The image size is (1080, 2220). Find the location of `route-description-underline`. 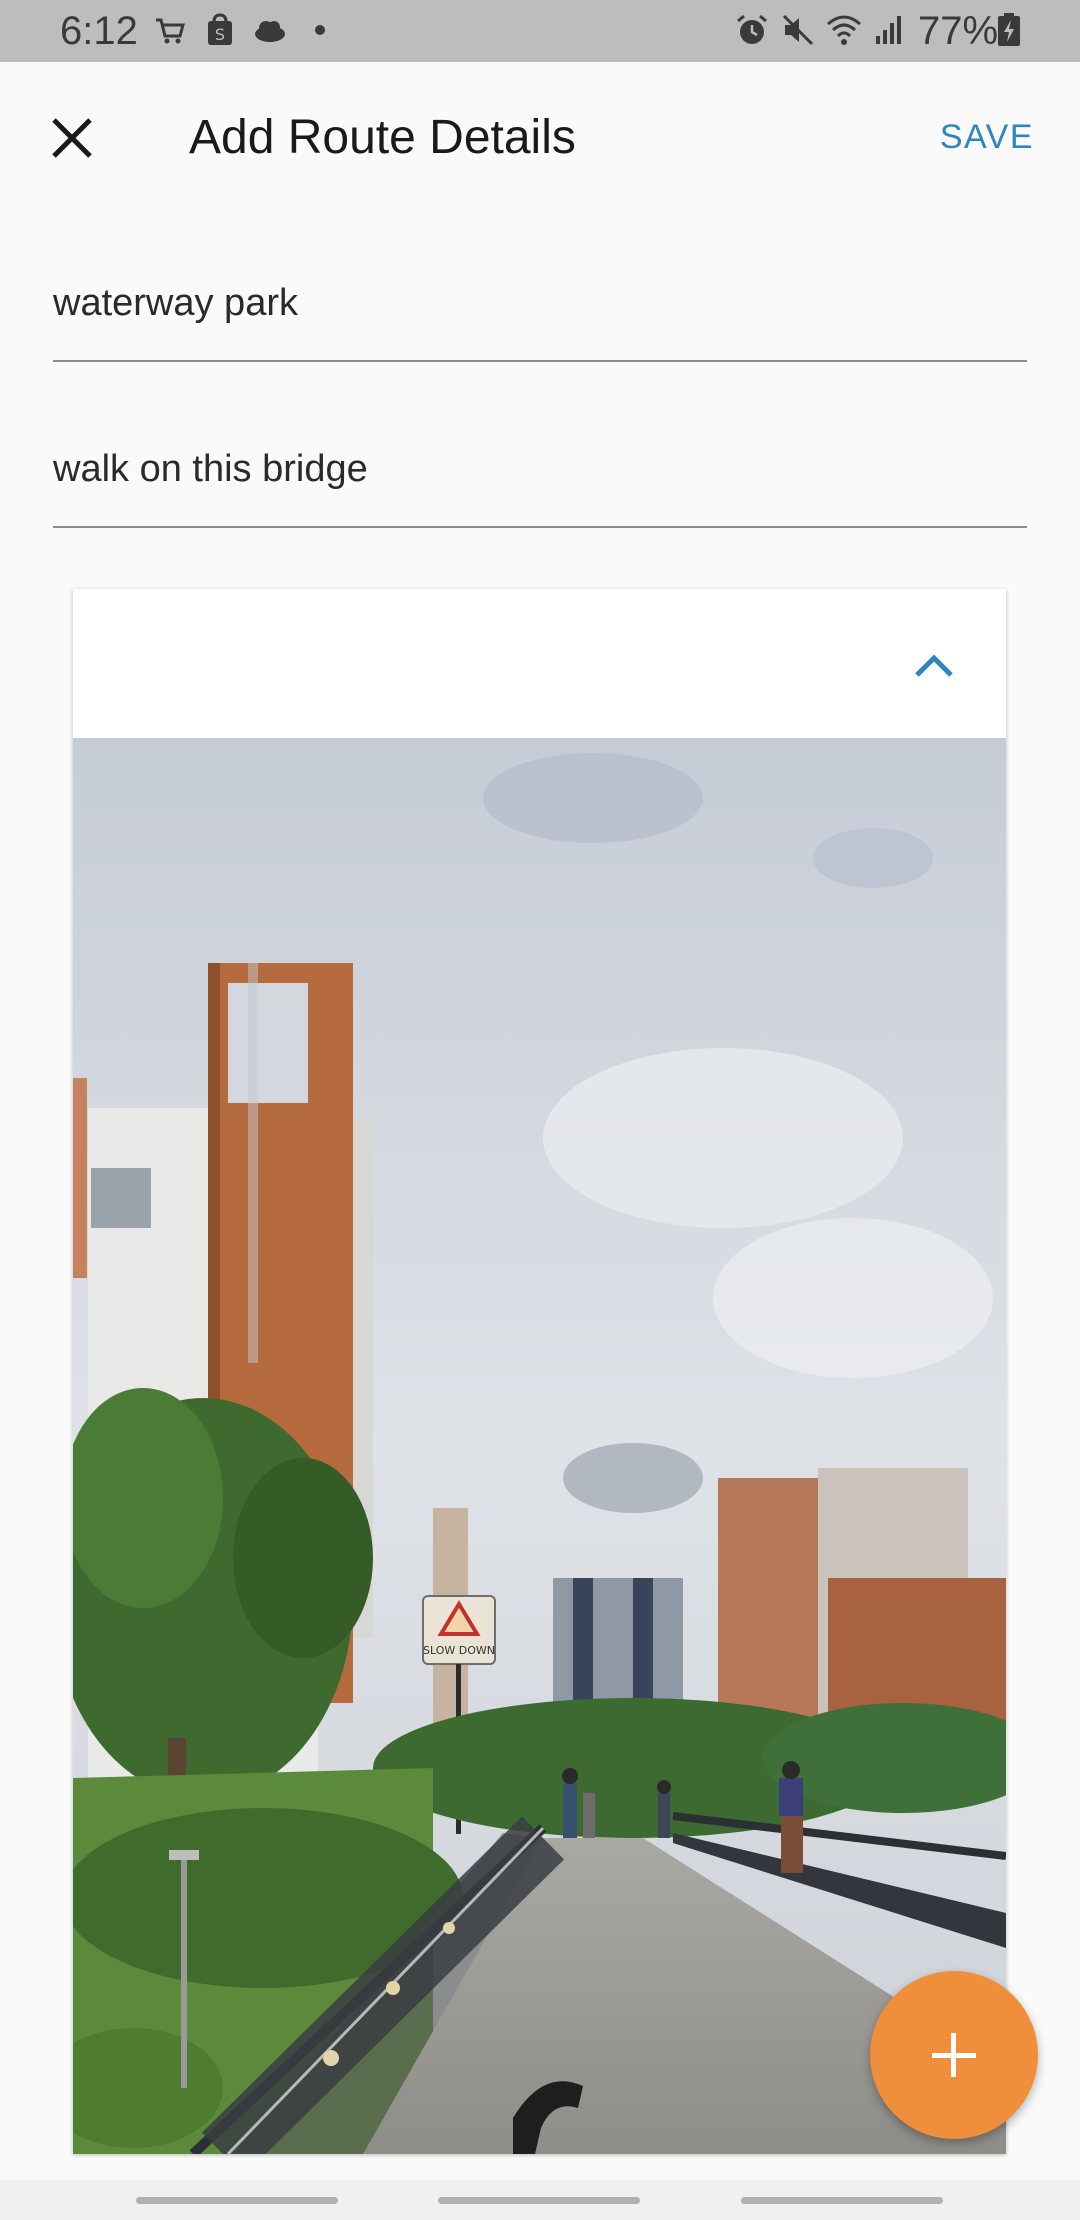

route-description-underline is located at coordinates (540, 527).